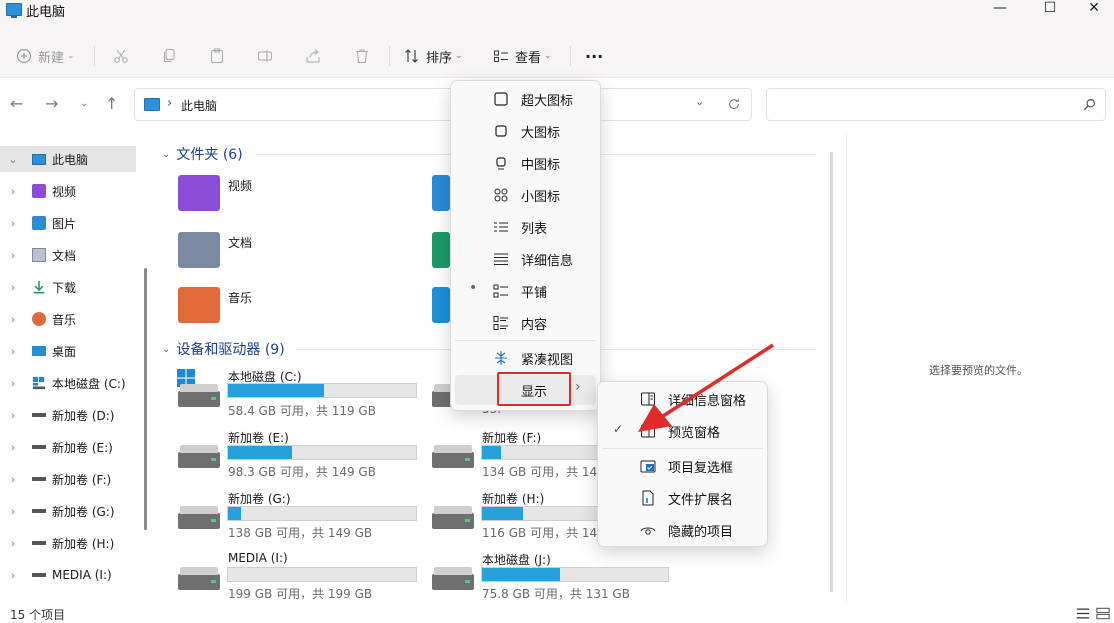 This screenshot has height=623, width=1114. What do you see at coordinates (68, 223) in the screenshot?
I see `sidebar-item-pictures: › 图片` at bounding box center [68, 223].